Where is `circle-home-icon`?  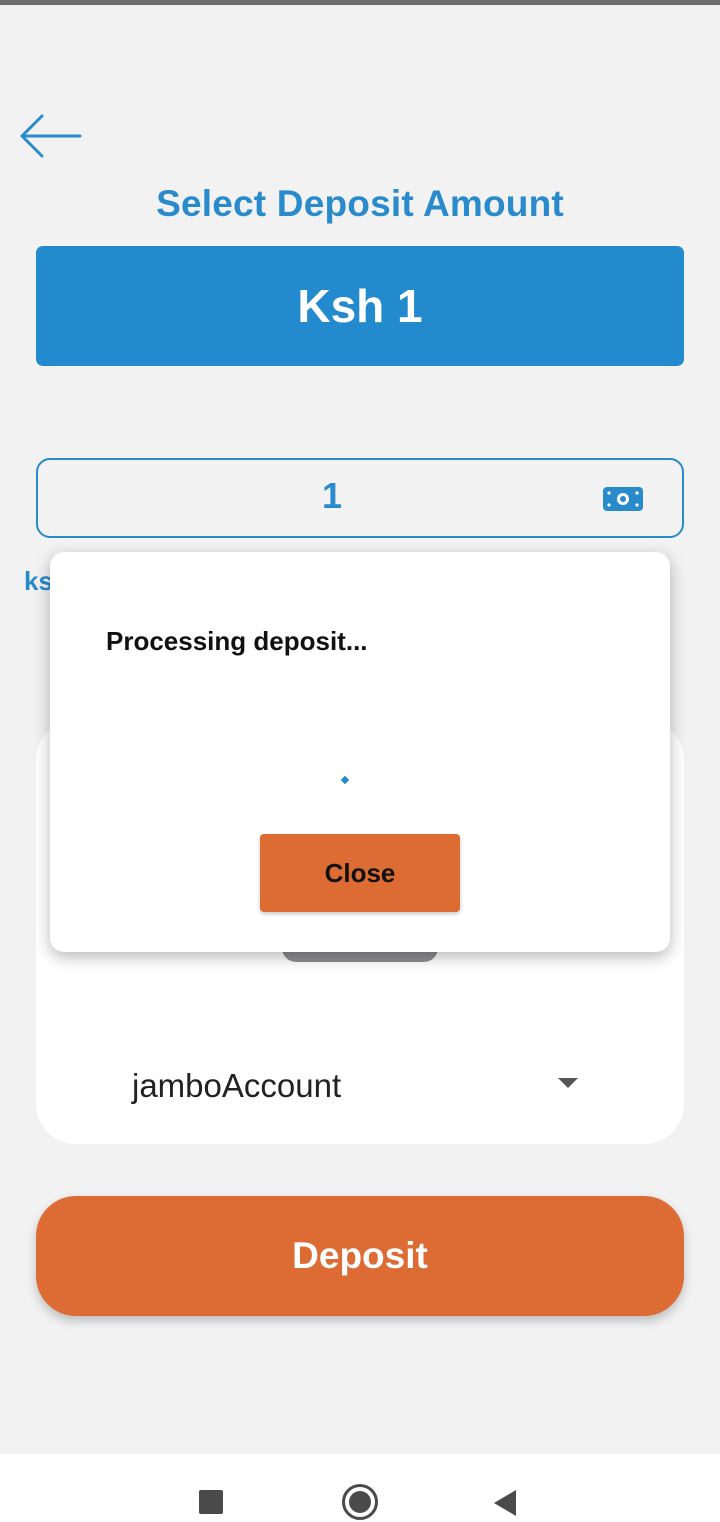
circle-home-icon is located at coordinates (360, 1502).